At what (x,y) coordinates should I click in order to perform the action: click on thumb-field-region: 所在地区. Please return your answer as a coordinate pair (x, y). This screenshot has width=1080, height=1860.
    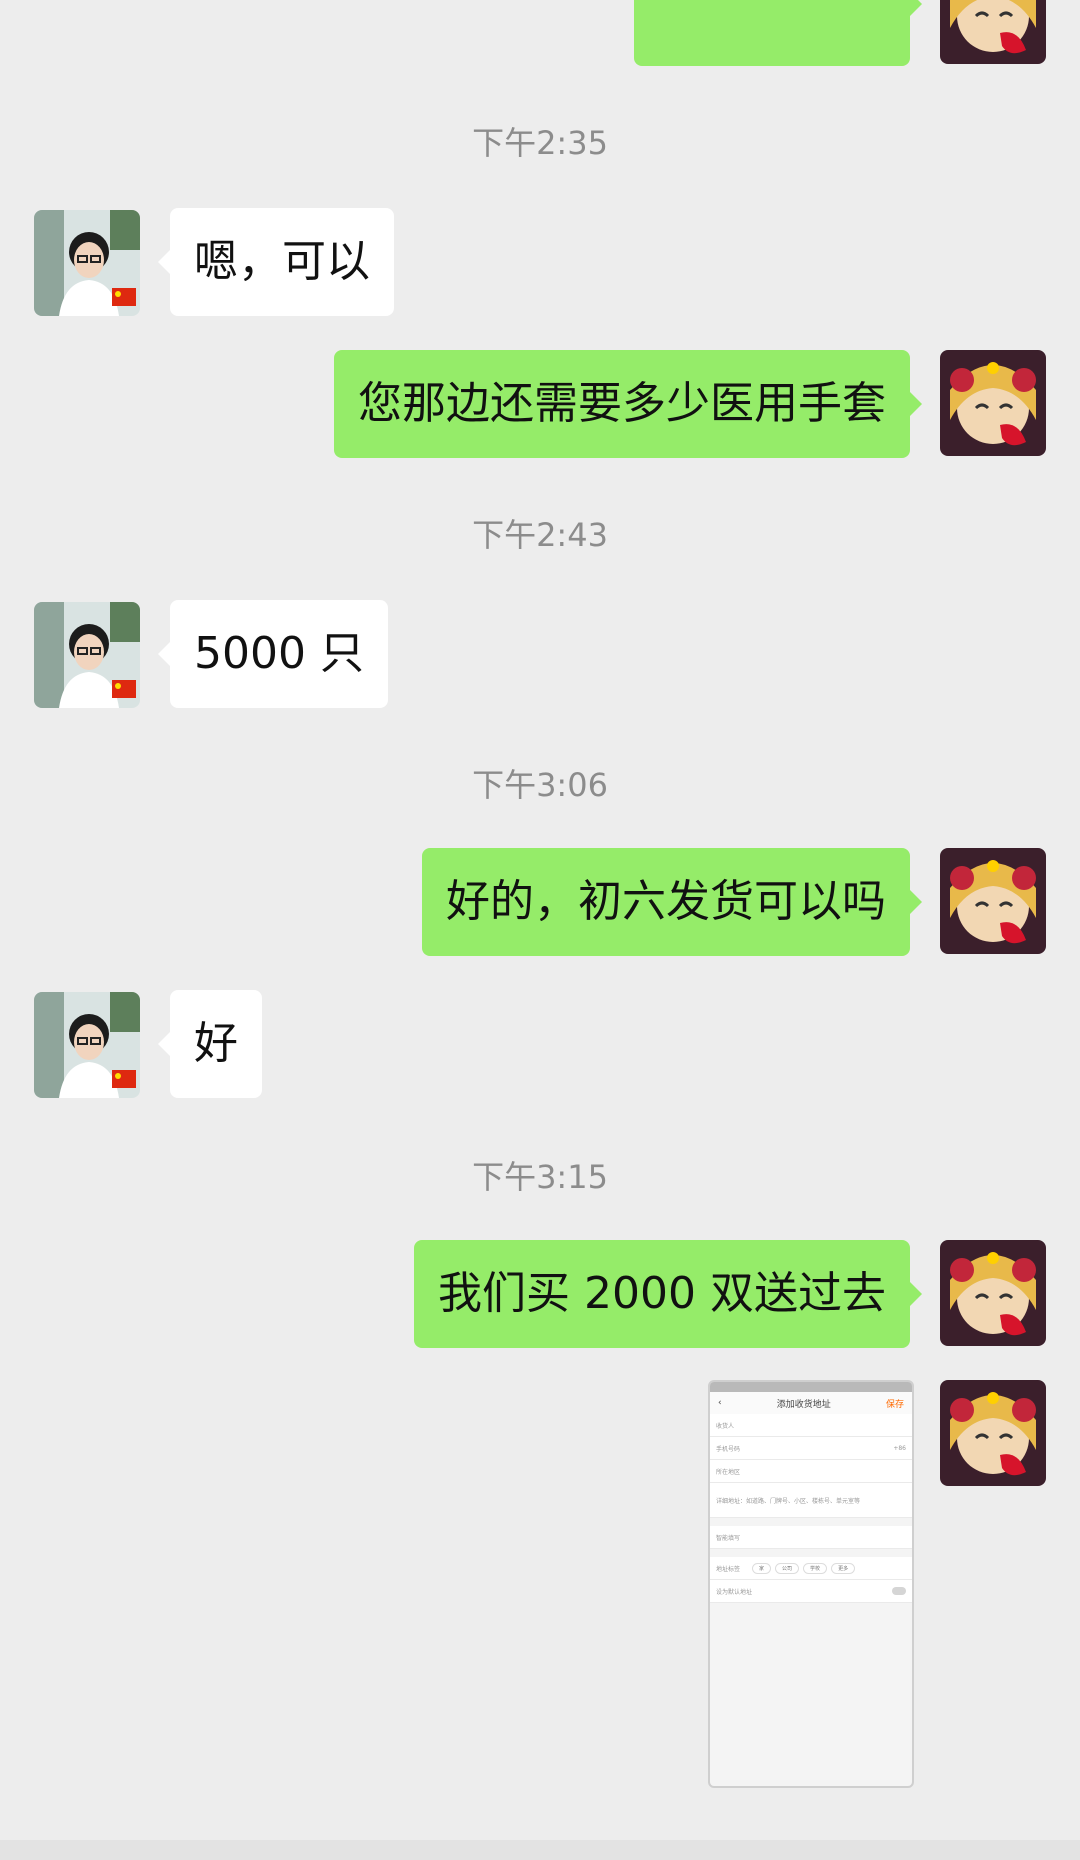
    Looking at the image, I should click on (811, 1471).